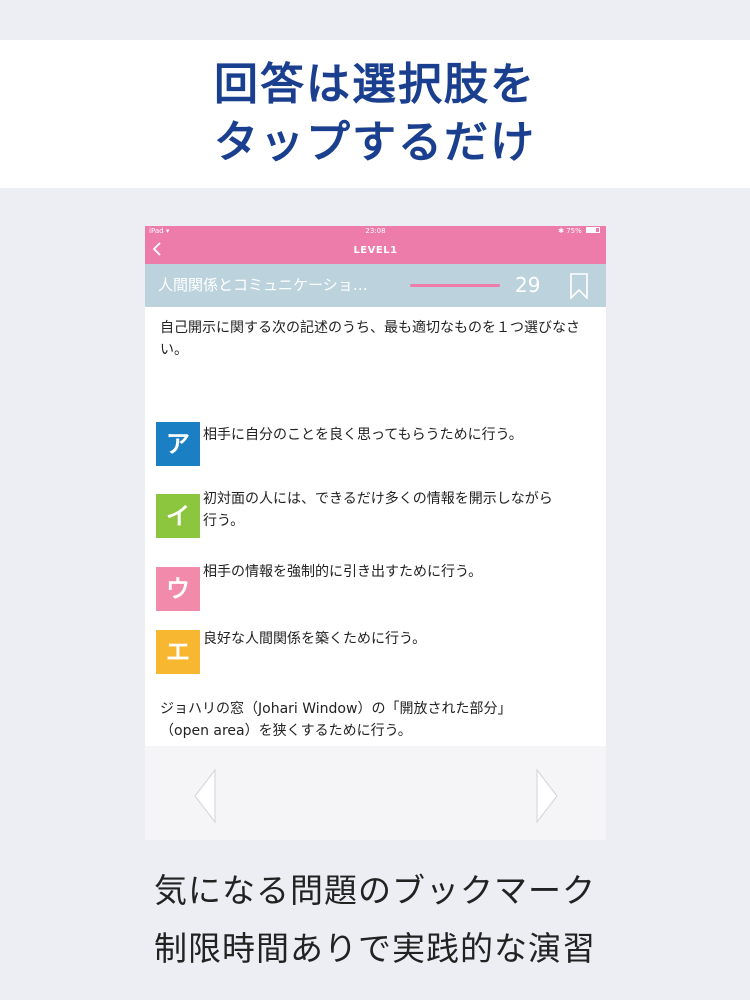  Describe the element at coordinates (370, 339) in the screenshot. I see `question-text: 自己開示に関する次の記述のうち、最も適切なものを１つ選びなさい。` at that location.